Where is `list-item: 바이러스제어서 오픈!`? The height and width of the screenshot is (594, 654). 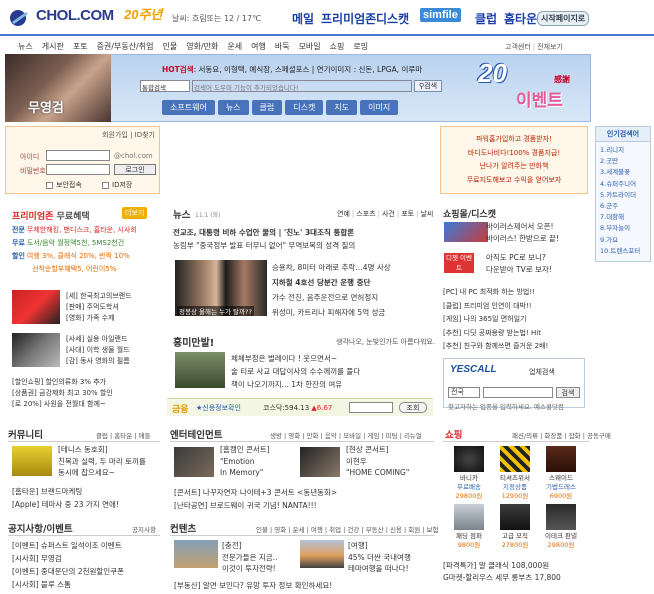
list-item: 바이러스제어서 오픈! is located at coordinates (522, 227).